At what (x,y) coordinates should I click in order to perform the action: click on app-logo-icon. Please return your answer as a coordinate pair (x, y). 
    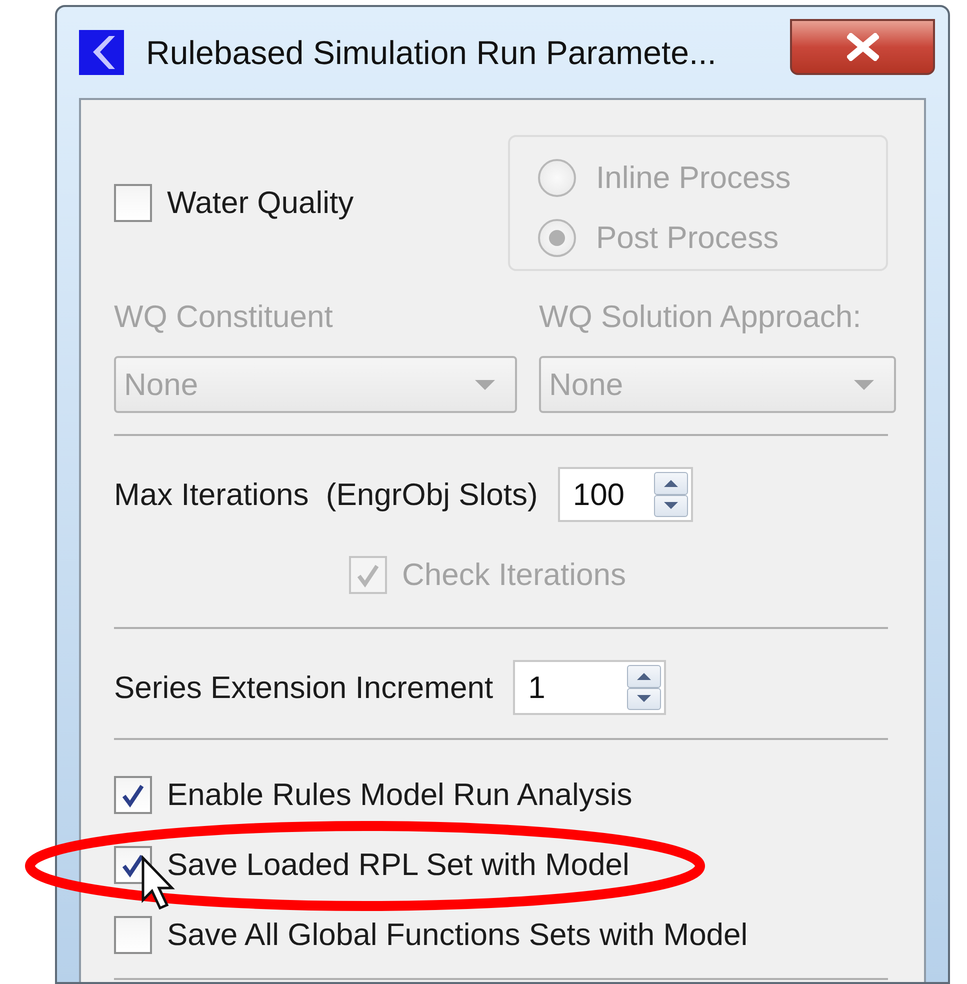
    Looking at the image, I should click on (101, 52).